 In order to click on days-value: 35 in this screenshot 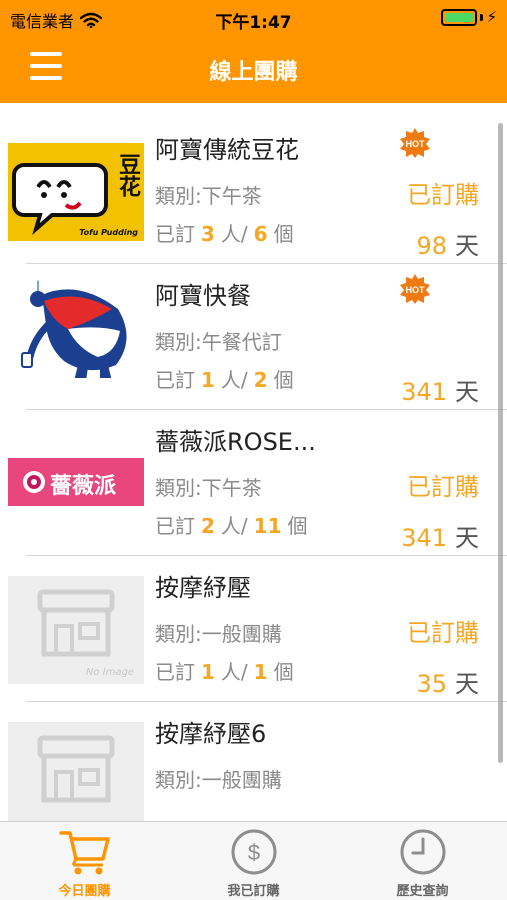, I will do `click(431, 684)`.